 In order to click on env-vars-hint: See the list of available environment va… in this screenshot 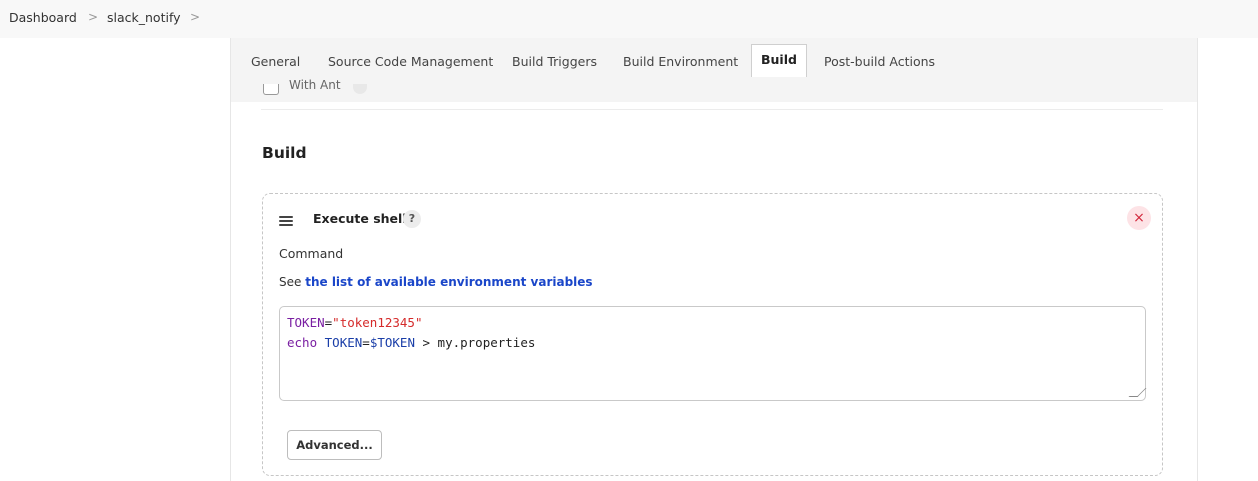, I will do `click(436, 282)`.